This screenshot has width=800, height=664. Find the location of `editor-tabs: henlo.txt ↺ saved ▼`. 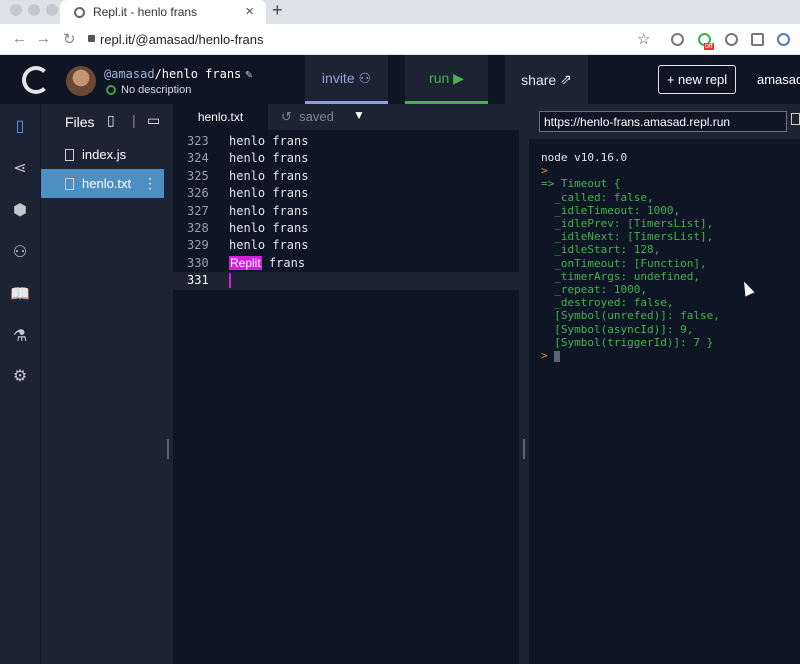

editor-tabs: henlo.txt ↺ saved ▼ is located at coordinates (346, 117).